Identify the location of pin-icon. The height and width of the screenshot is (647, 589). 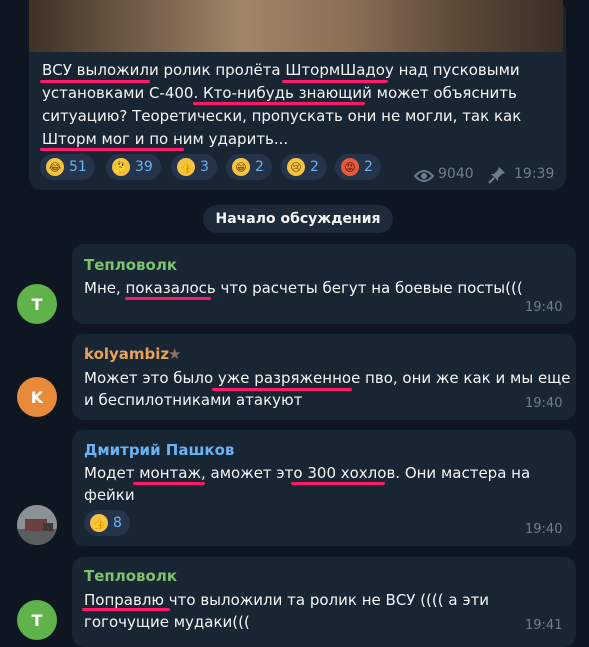
(497, 177).